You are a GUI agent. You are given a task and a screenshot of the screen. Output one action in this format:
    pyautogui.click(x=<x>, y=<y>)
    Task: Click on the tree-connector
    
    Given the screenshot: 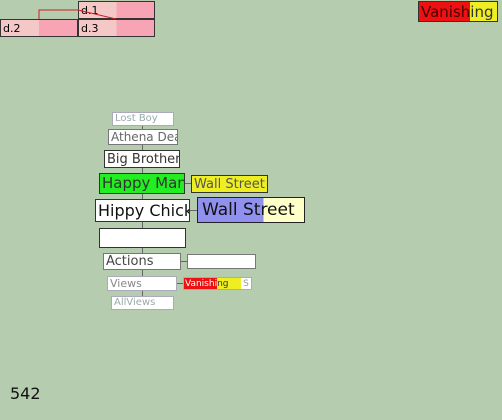 What is the action you would take?
    pyautogui.click(x=77, y=14)
    